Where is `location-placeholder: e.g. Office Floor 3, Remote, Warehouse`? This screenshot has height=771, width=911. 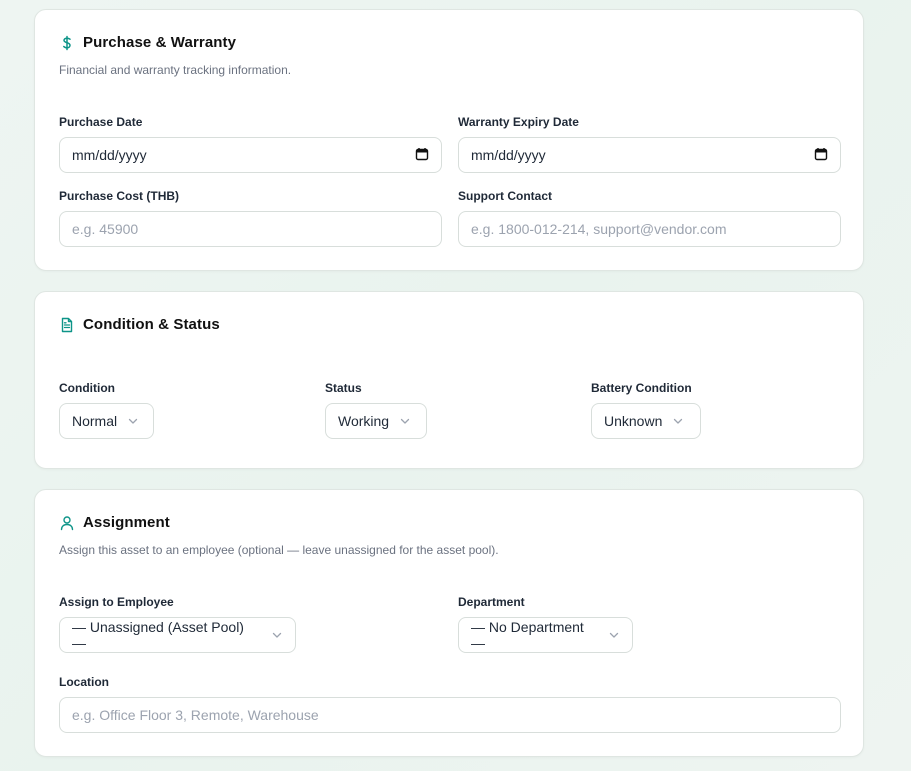 location-placeholder: e.g. Office Floor 3, Remote, Warehouse is located at coordinates (195, 715).